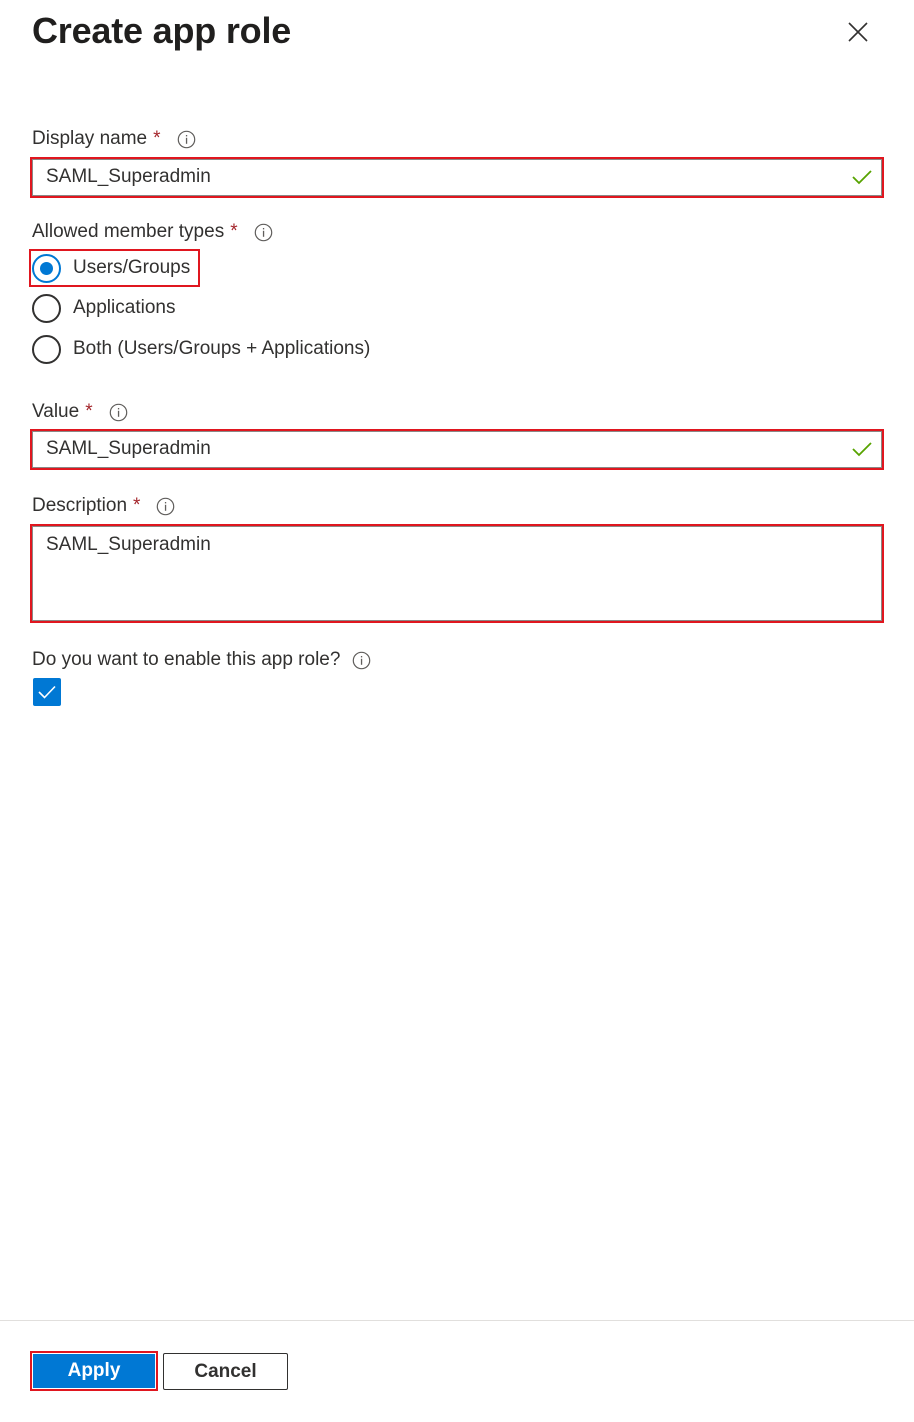 This screenshot has width=914, height=1422. I want to click on apply-button: Apply, so click(94, 1371).